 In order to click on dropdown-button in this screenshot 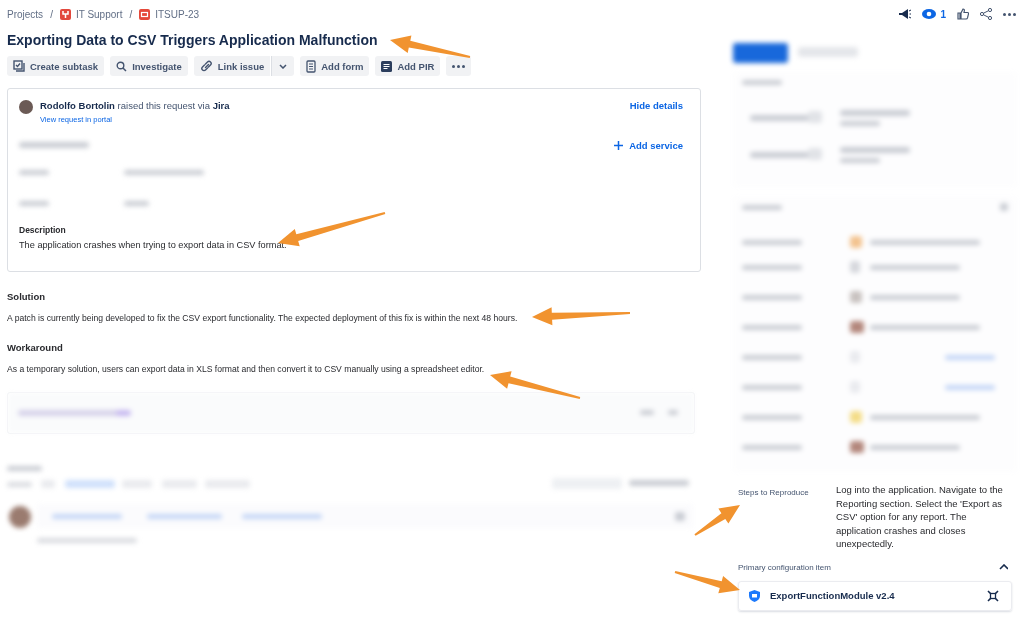, I will do `click(283, 66)`.